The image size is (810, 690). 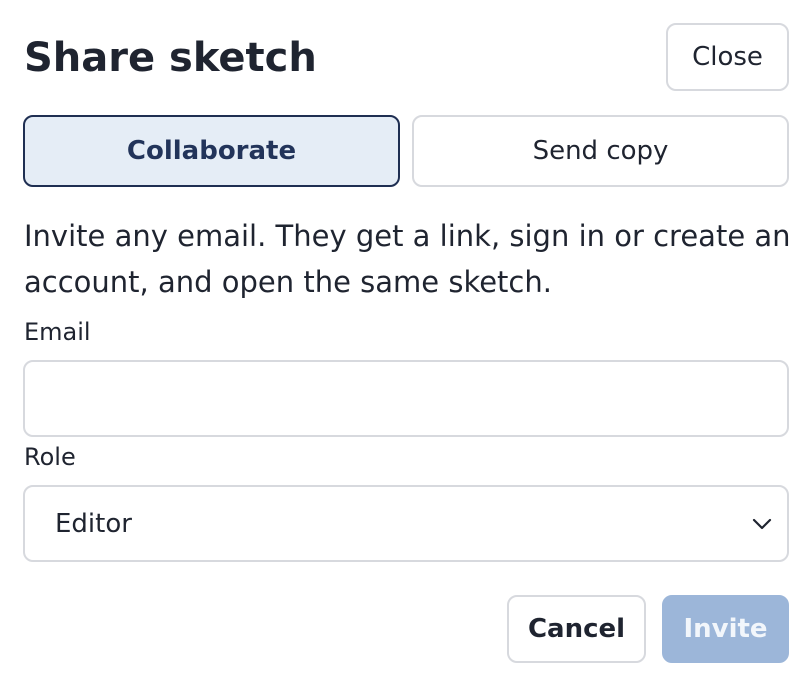 I want to click on role-selected-value: Editor, so click(x=93, y=523).